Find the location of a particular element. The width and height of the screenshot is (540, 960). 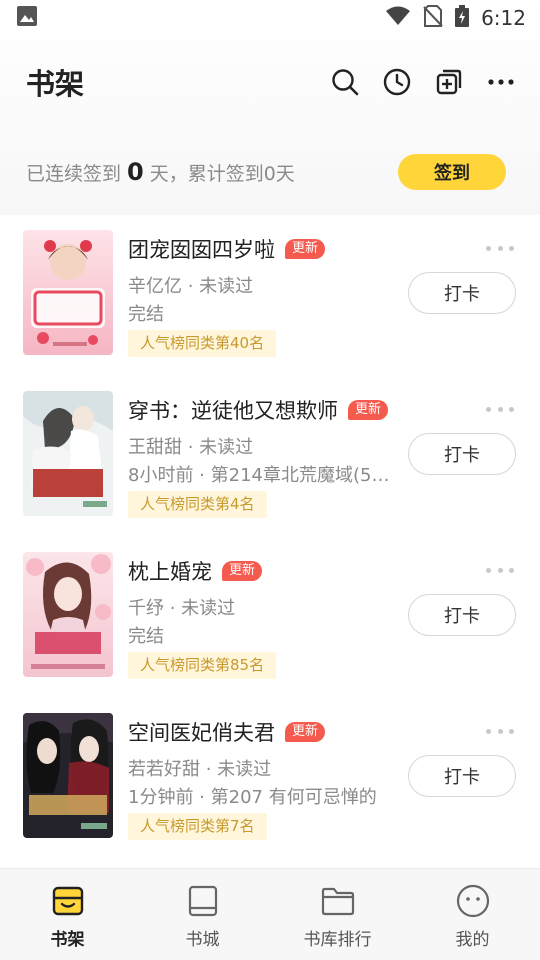

nav-label: 书架 is located at coordinates (67, 940).